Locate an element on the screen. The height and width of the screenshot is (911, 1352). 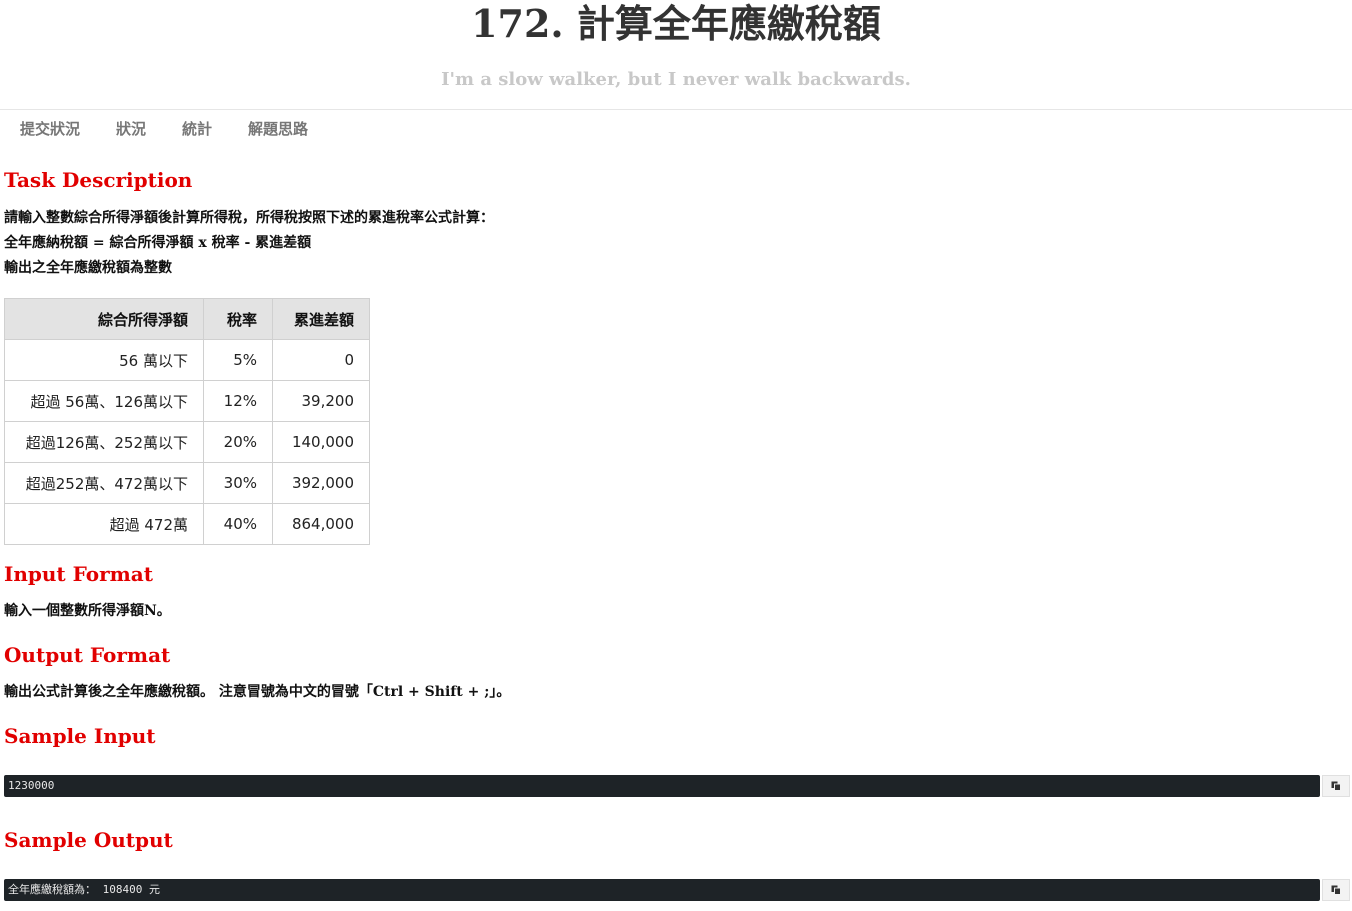
table-cell: 超過 56萬、126萬以下 is located at coordinates (104, 401).